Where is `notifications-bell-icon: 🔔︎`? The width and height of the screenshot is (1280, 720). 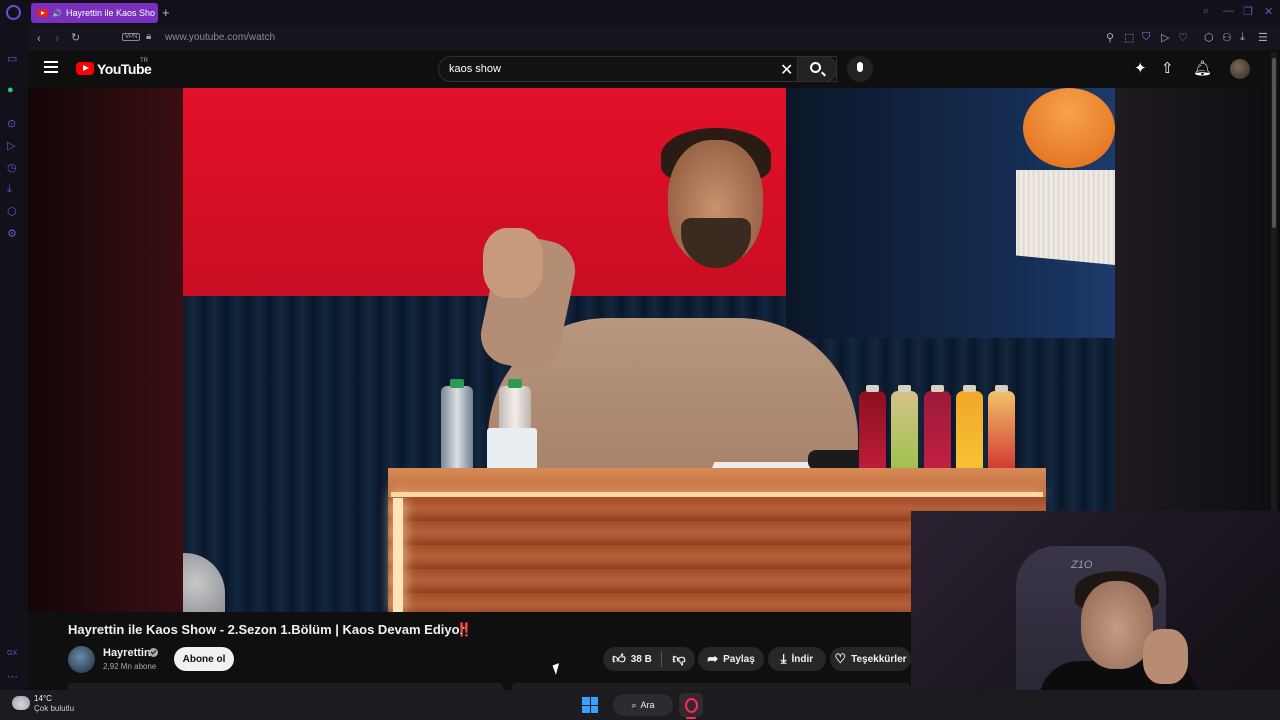 notifications-bell-icon: 🔔︎ is located at coordinates (1202, 68).